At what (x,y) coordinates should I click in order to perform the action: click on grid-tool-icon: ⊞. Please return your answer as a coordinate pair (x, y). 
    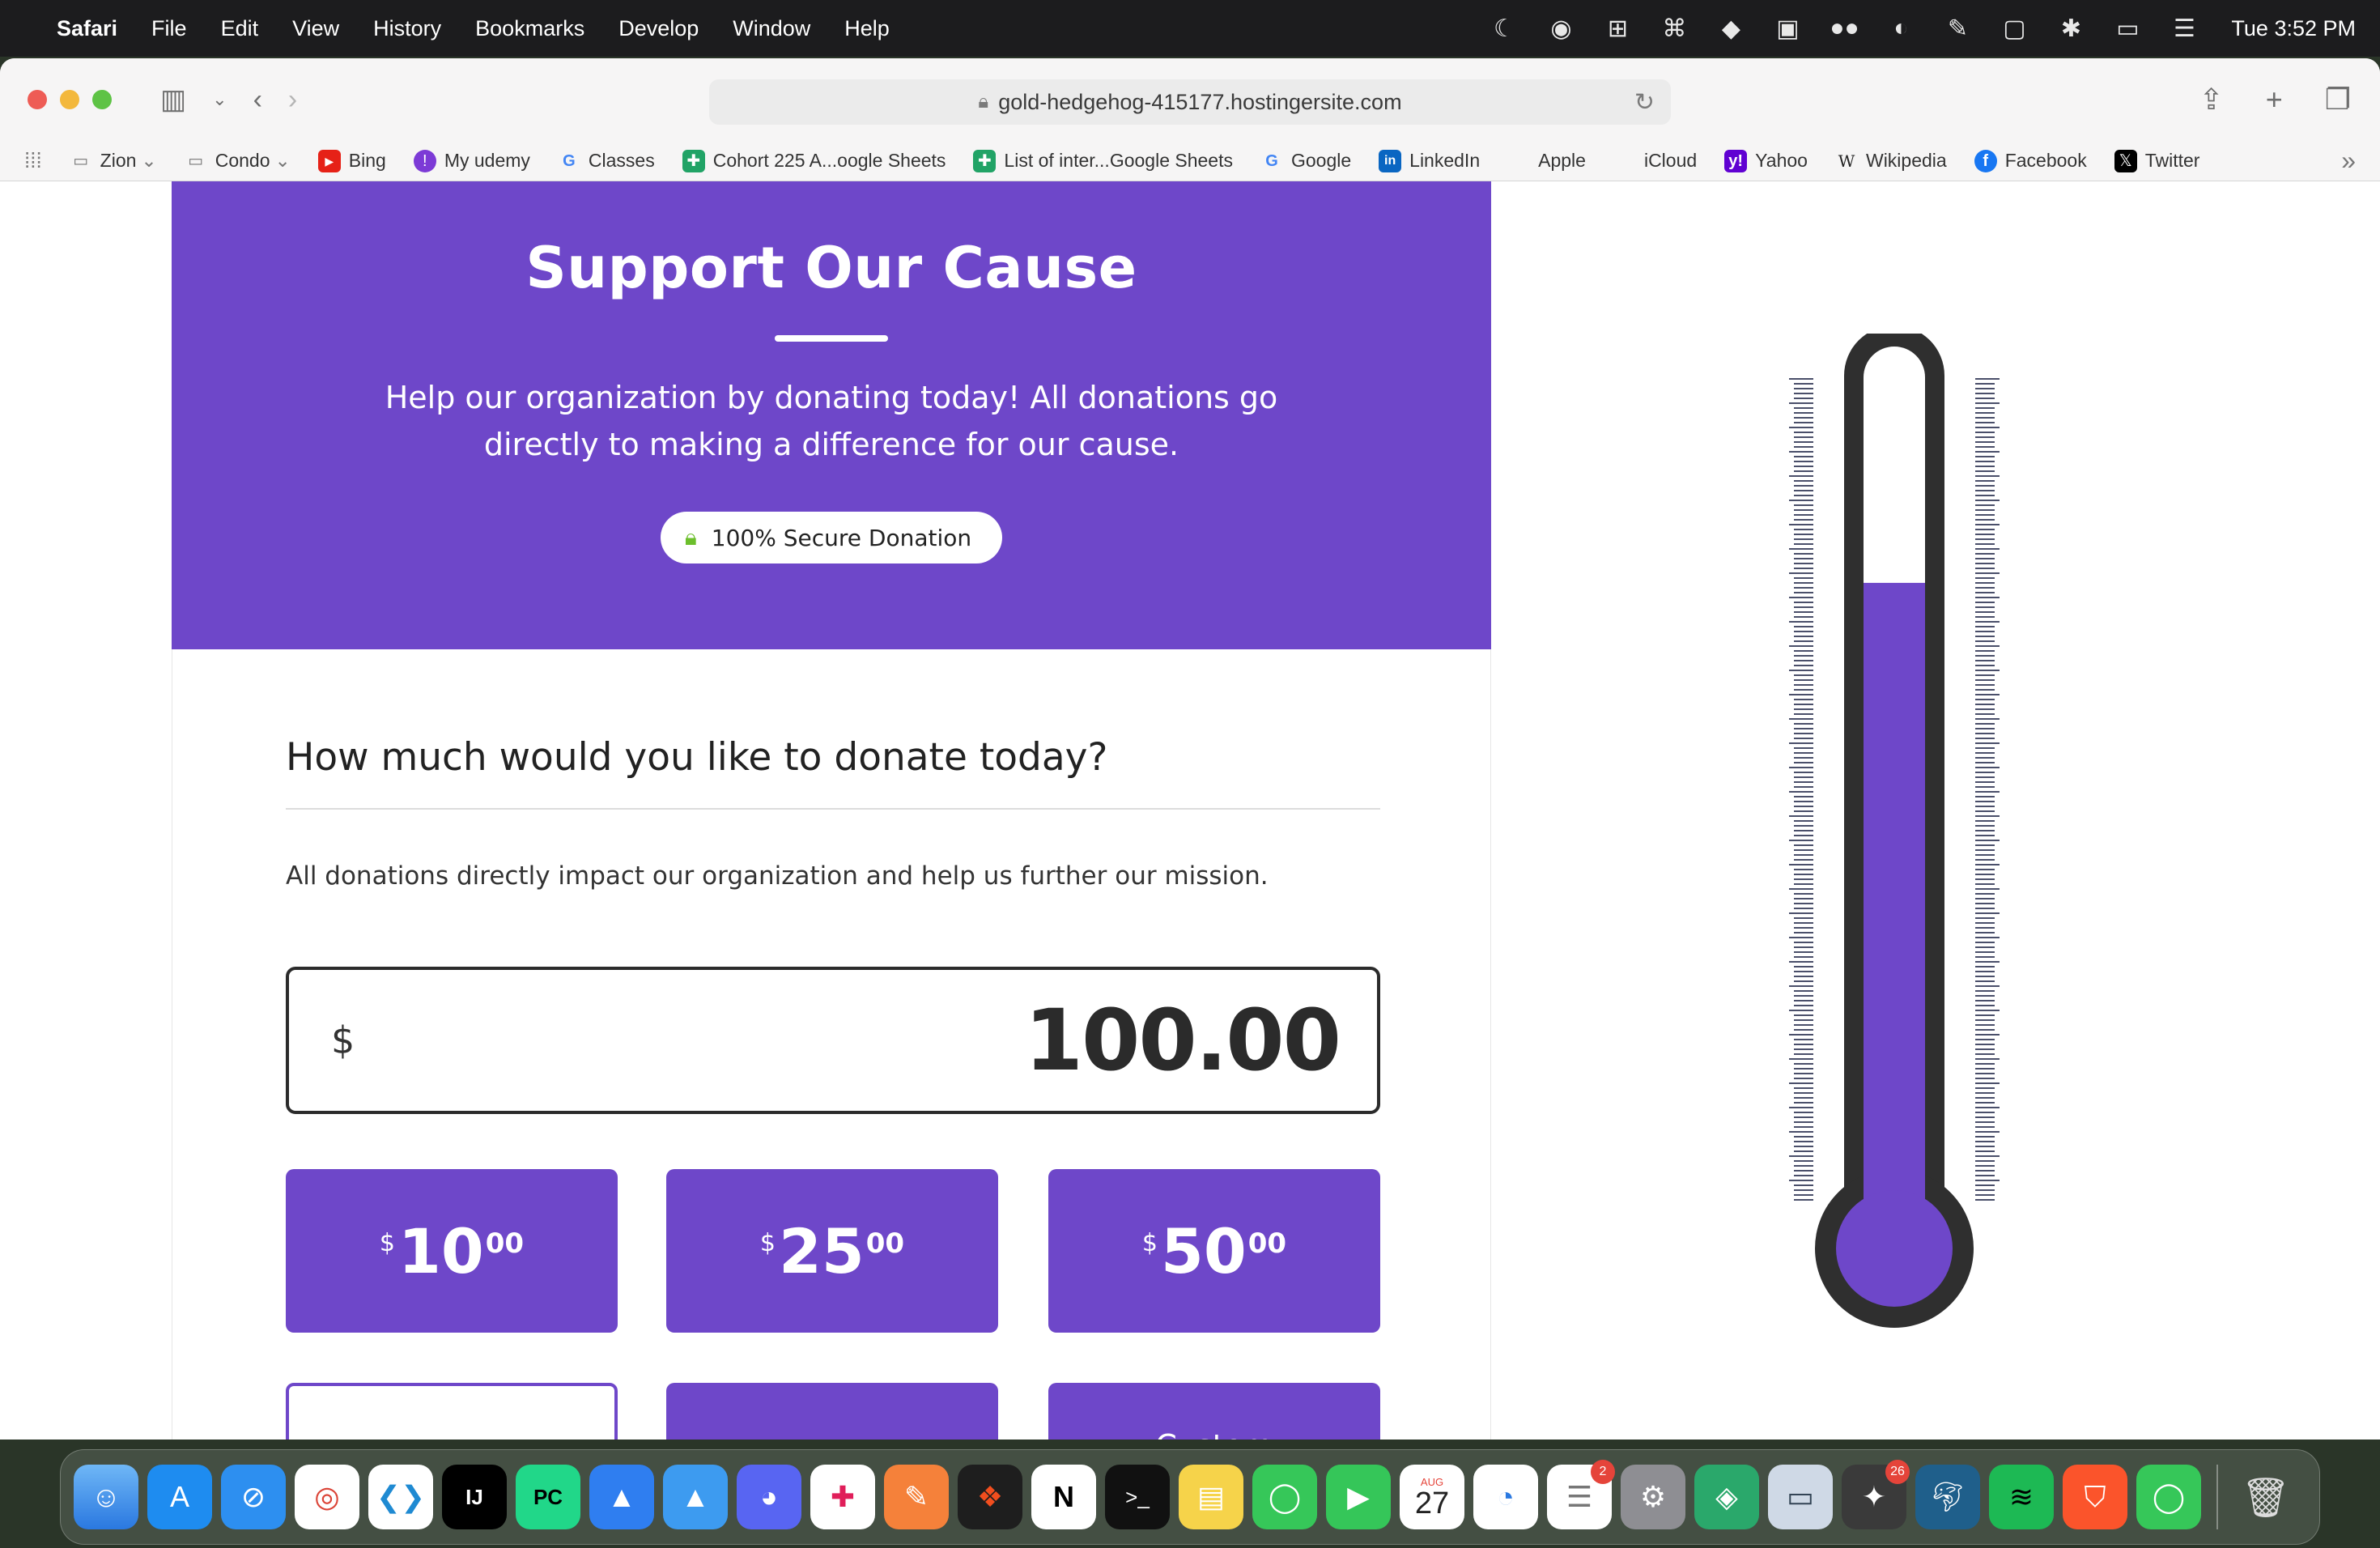
    Looking at the image, I should click on (1618, 29).